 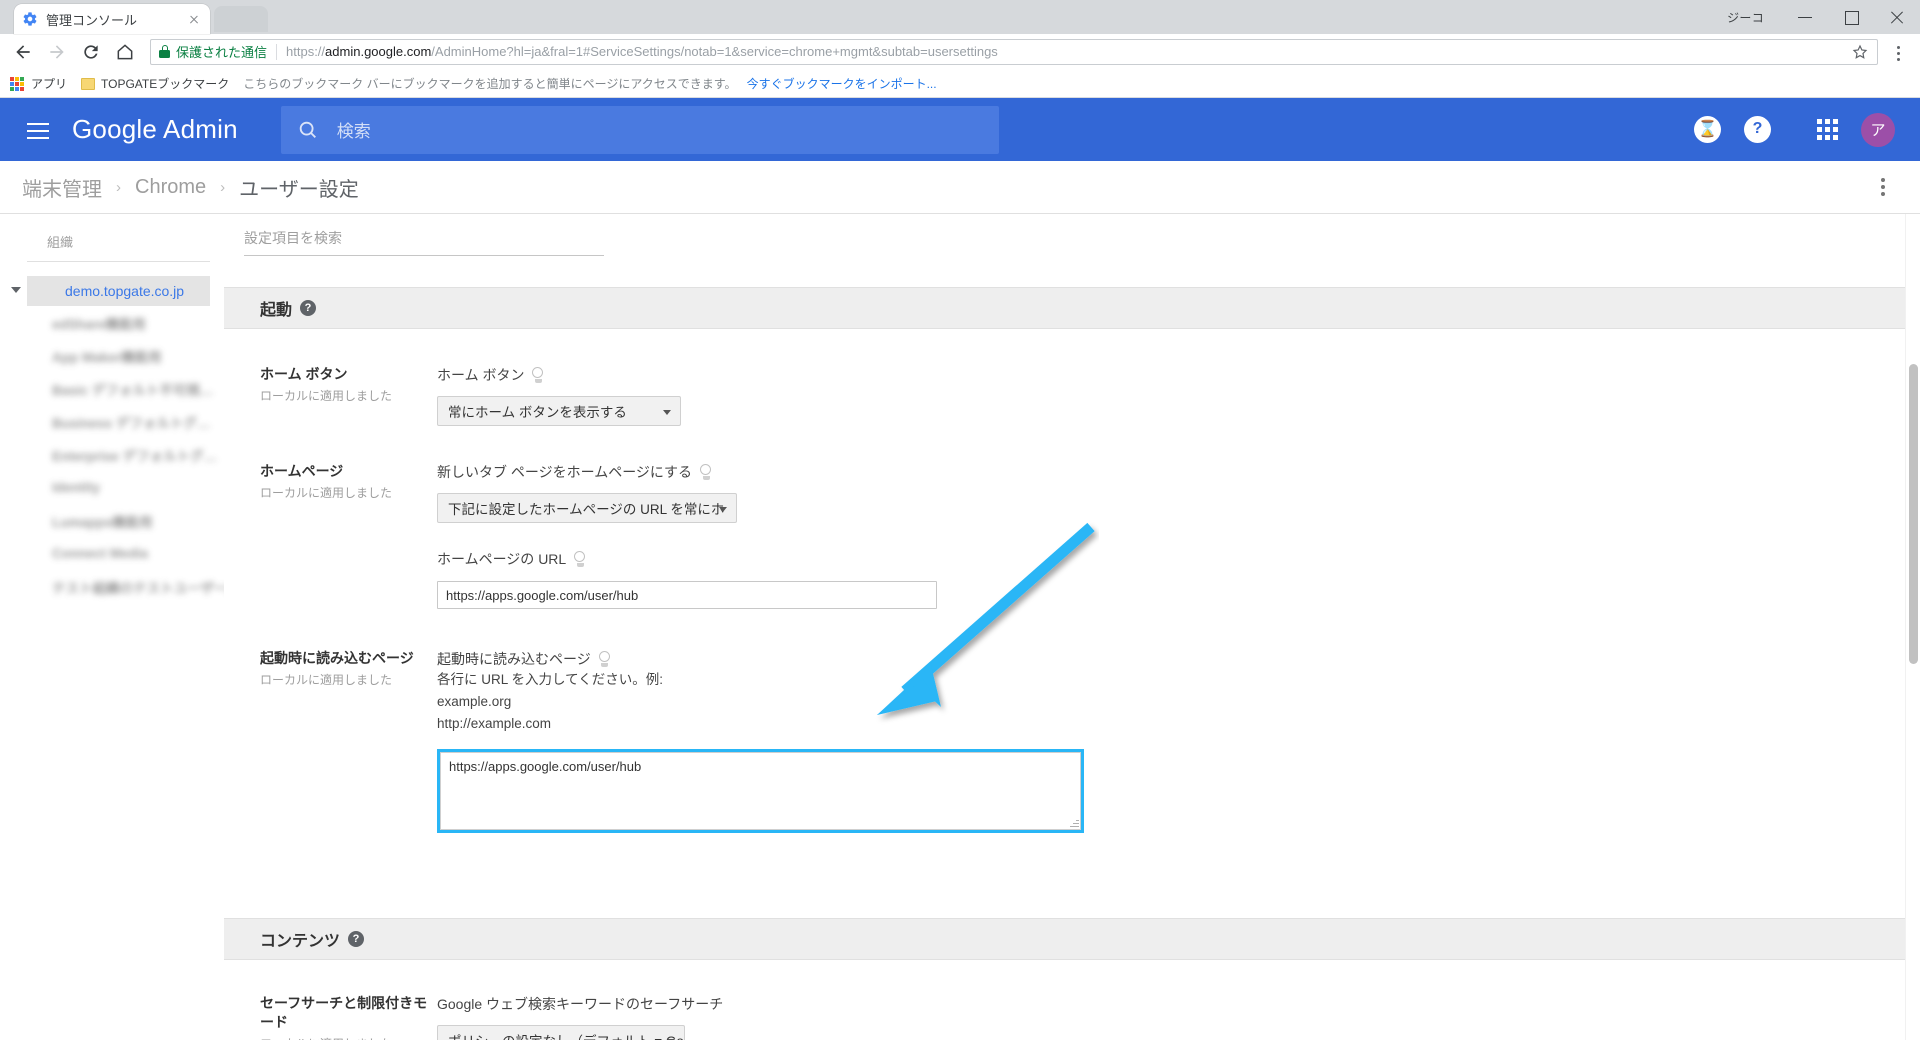 I want to click on more-options-icon, so click(x=1882, y=187).